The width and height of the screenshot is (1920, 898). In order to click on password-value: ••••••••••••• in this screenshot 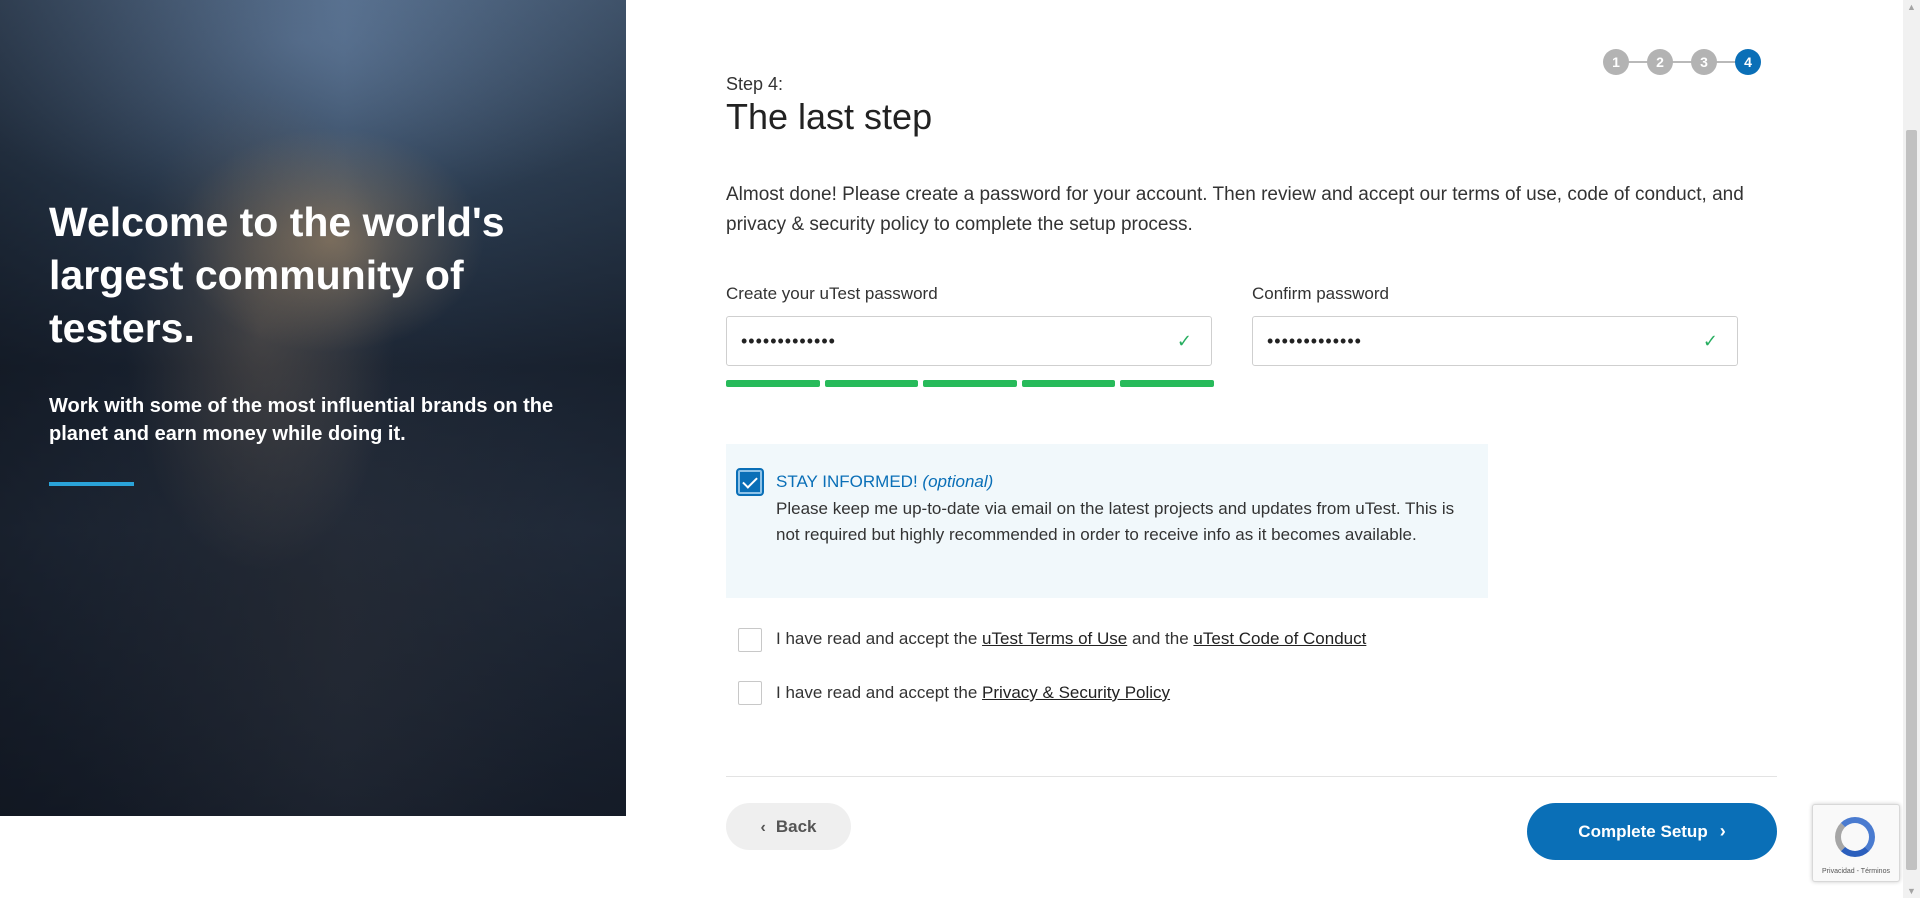, I will do `click(788, 341)`.